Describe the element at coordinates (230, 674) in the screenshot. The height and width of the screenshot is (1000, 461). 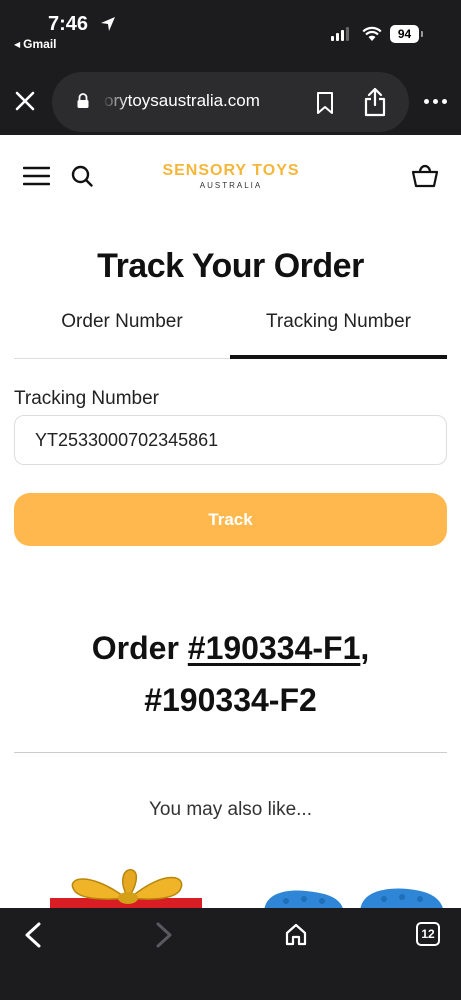
I see `order-heading: Order #190334-F1, #190334-F2` at that location.